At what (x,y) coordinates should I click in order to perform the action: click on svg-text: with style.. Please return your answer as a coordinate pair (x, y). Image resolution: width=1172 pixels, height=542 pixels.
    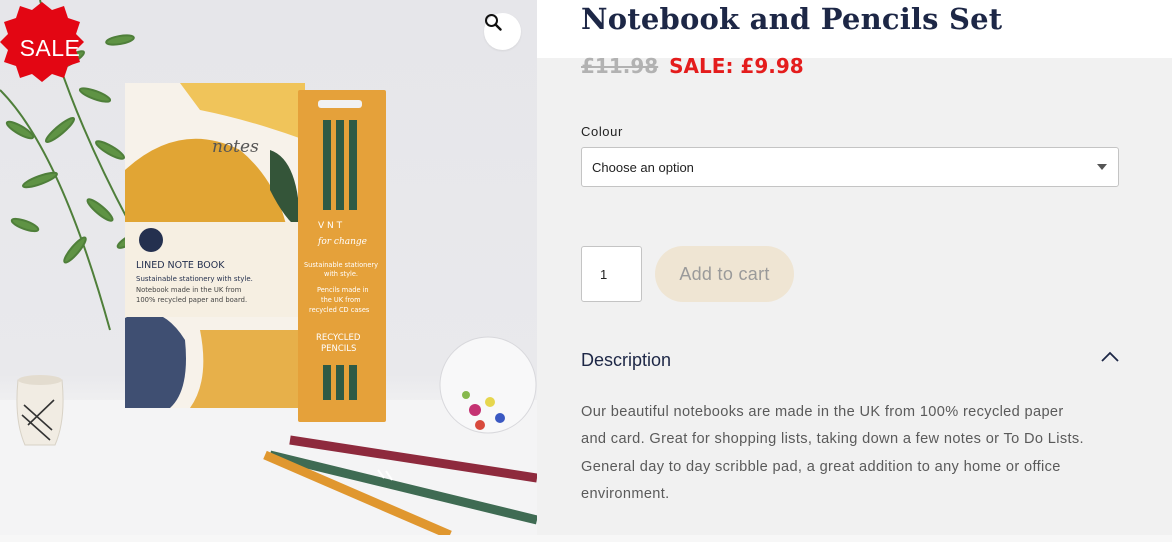
    Looking at the image, I should click on (341, 274).